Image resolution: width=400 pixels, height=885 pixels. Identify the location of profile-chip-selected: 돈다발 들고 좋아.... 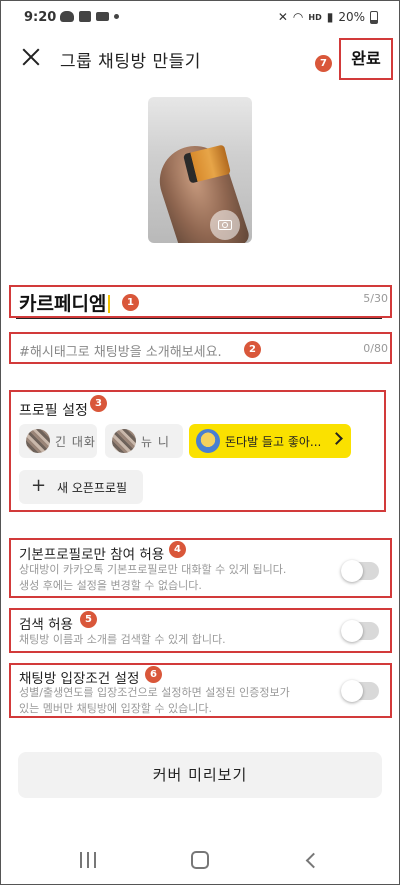
(270, 441).